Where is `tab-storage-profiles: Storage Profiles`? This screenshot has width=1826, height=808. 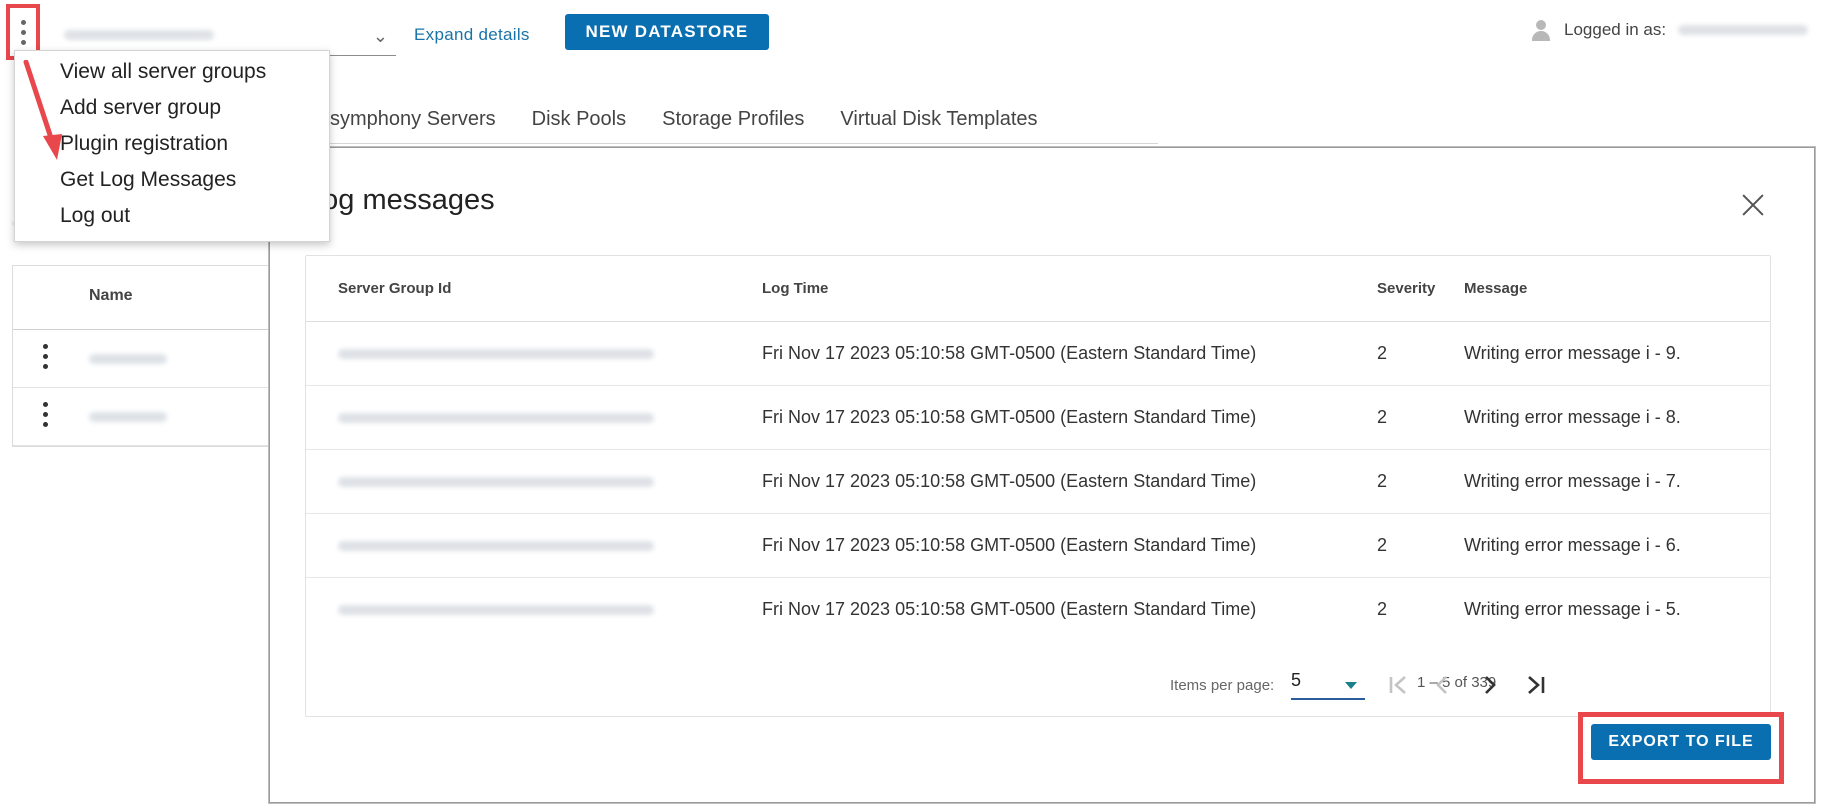
tab-storage-profiles: Storage Profiles is located at coordinates (733, 123).